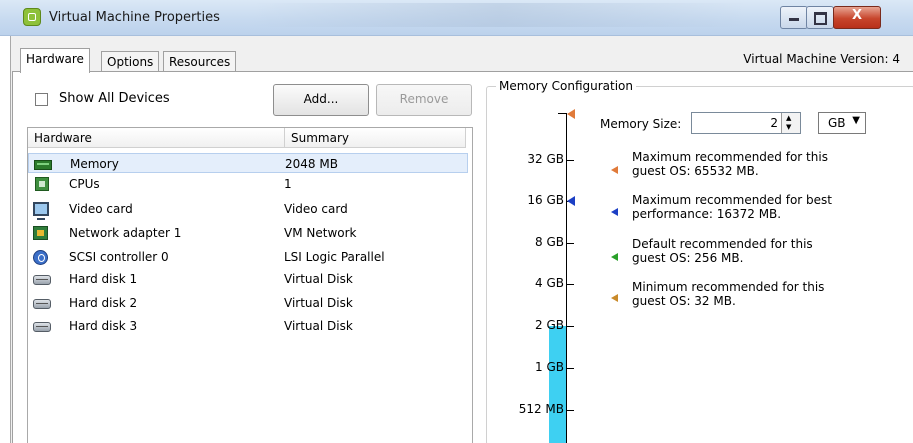 This screenshot has height=443, width=913. What do you see at coordinates (248, 233) in the screenshot?
I see `table-row: Network adapter 1 VM Network` at bounding box center [248, 233].